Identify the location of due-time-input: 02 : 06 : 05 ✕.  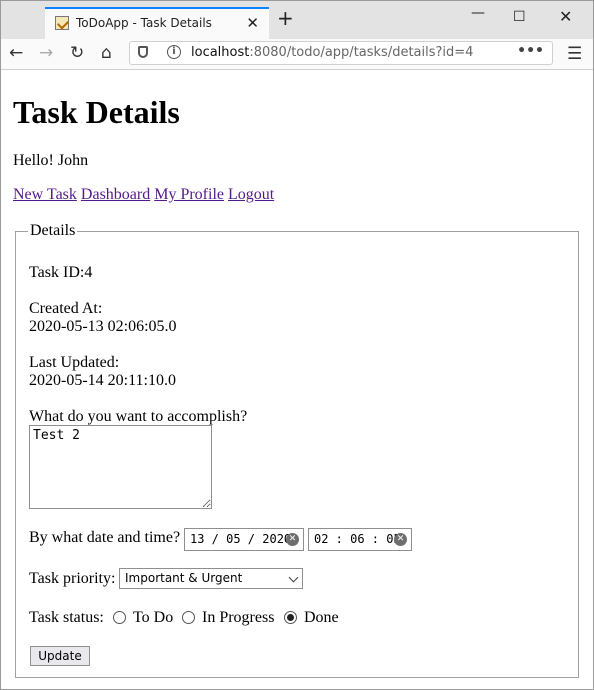
(360, 539).